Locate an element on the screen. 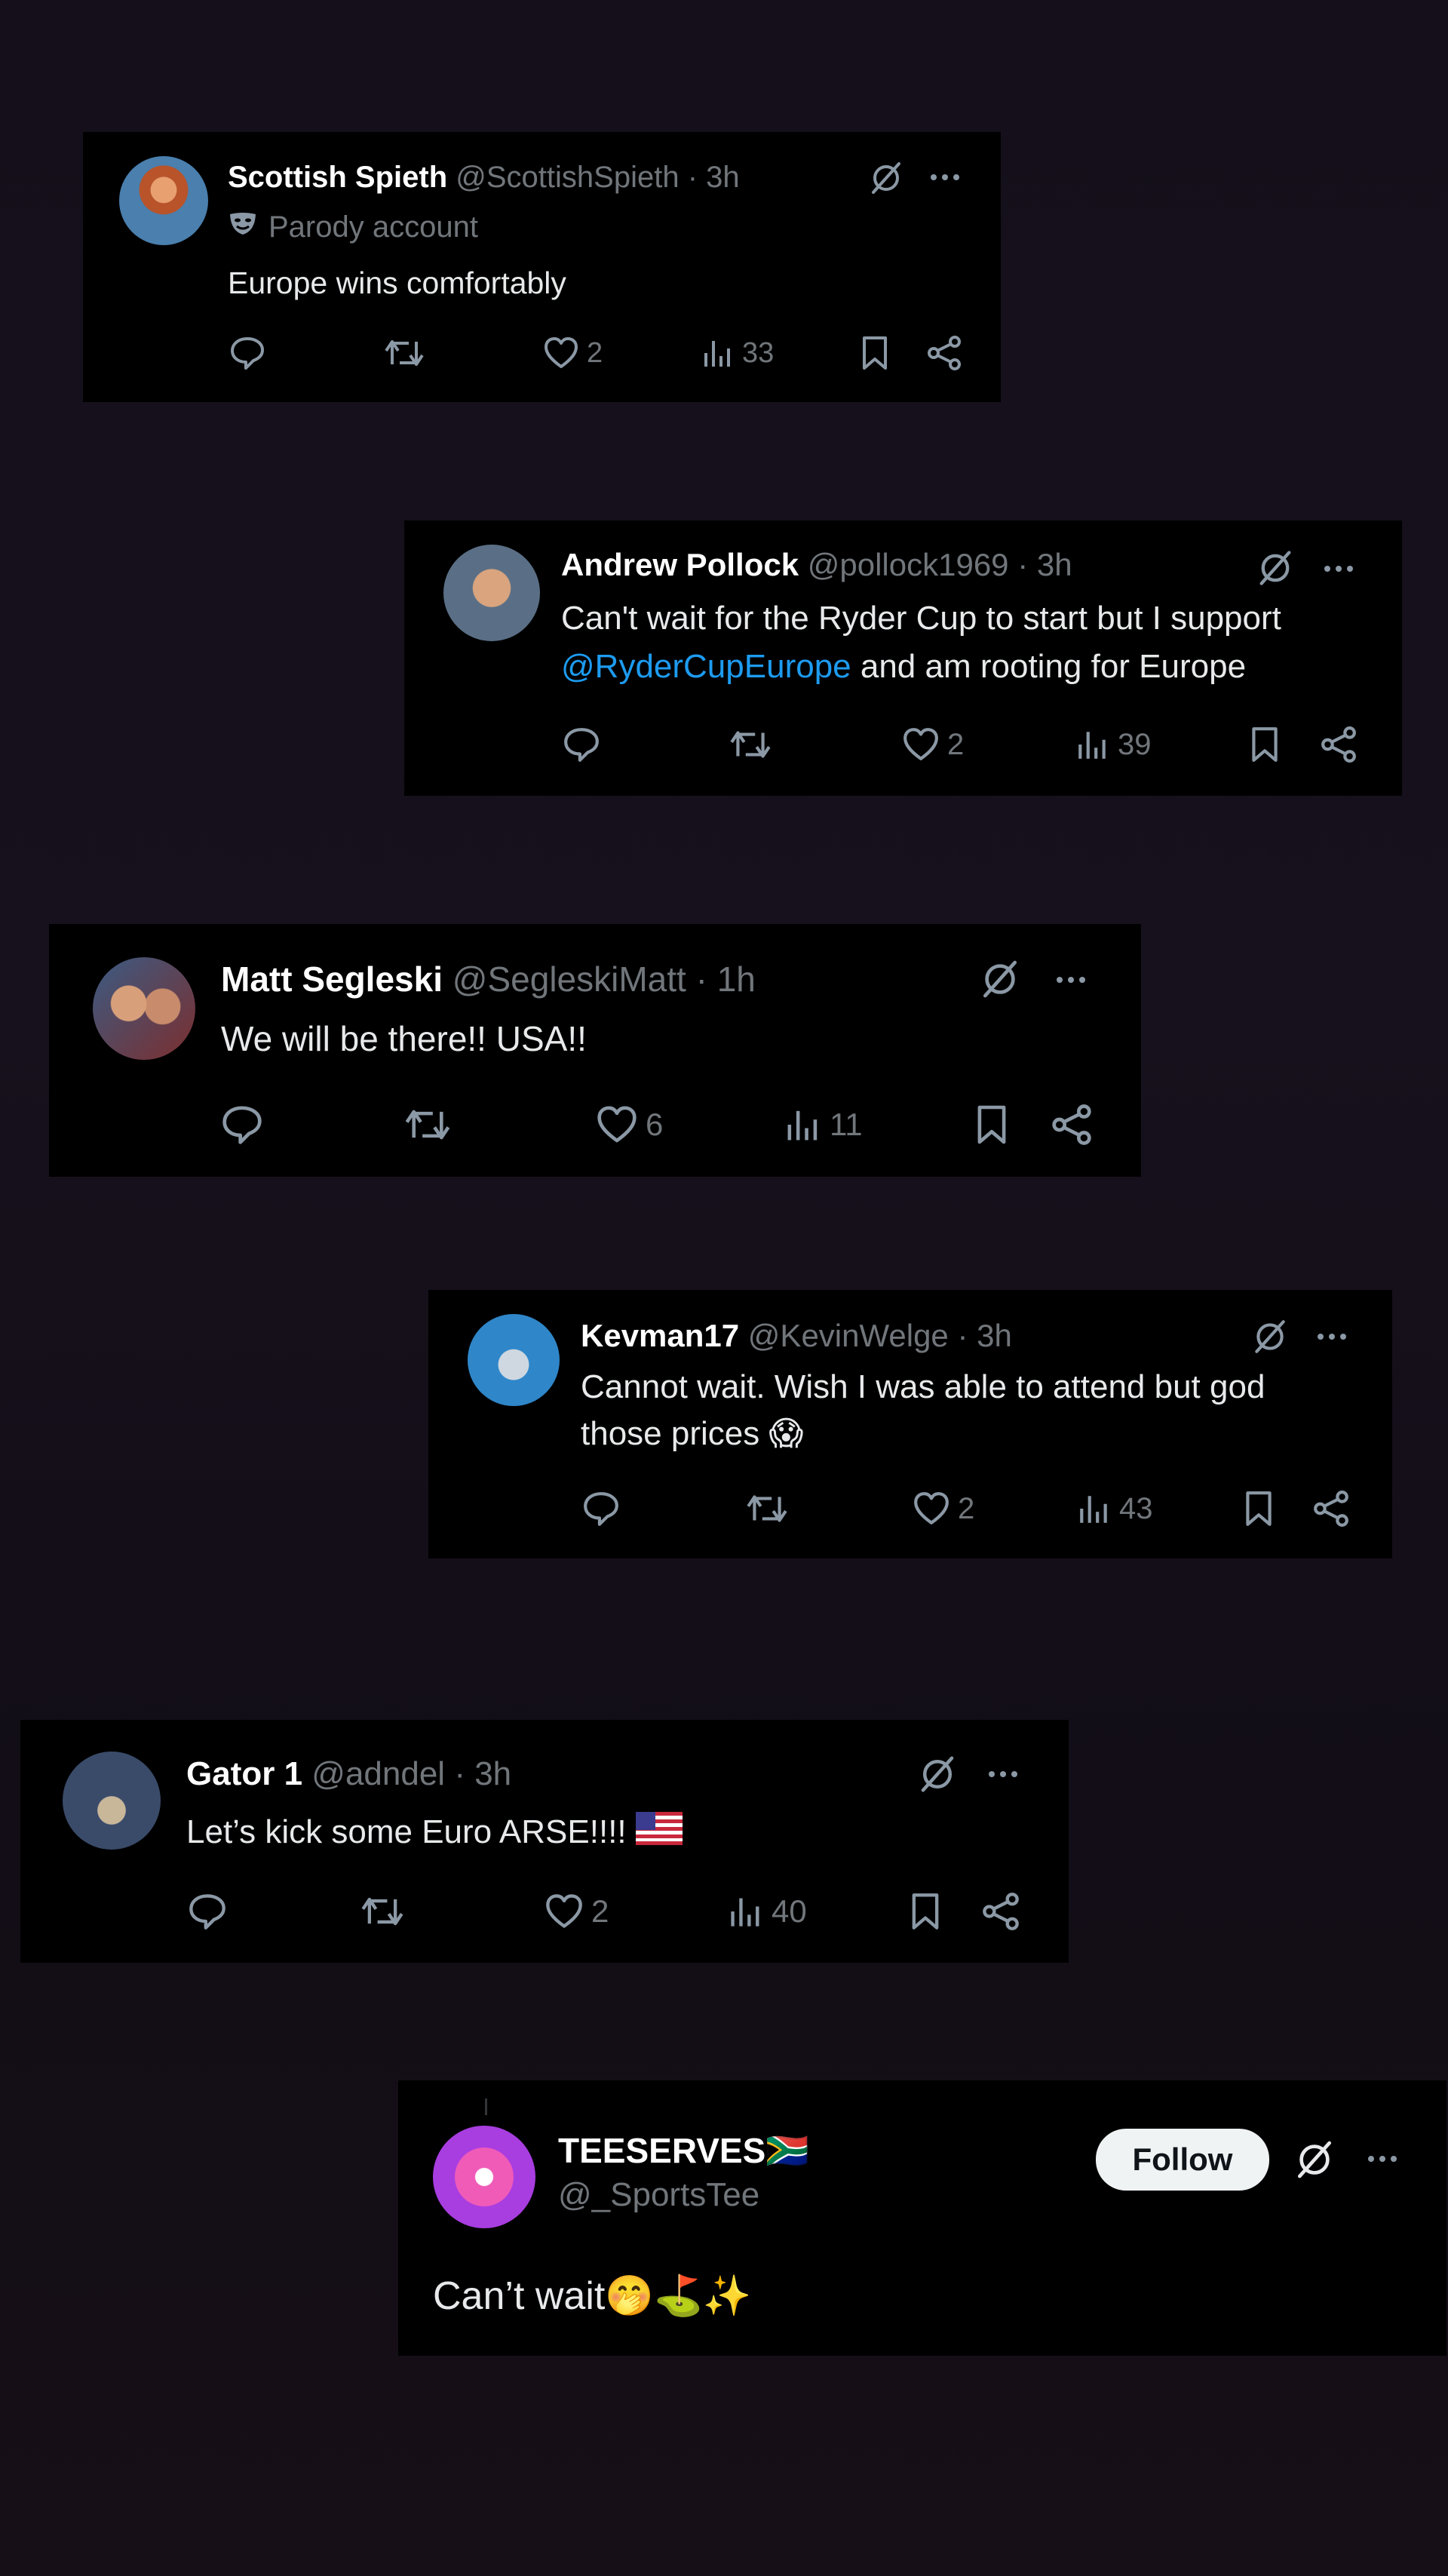 The height and width of the screenshot is (2576, 1448). display-name: TEESERVES🇿🇦 is located at coordinates (683, 2150).